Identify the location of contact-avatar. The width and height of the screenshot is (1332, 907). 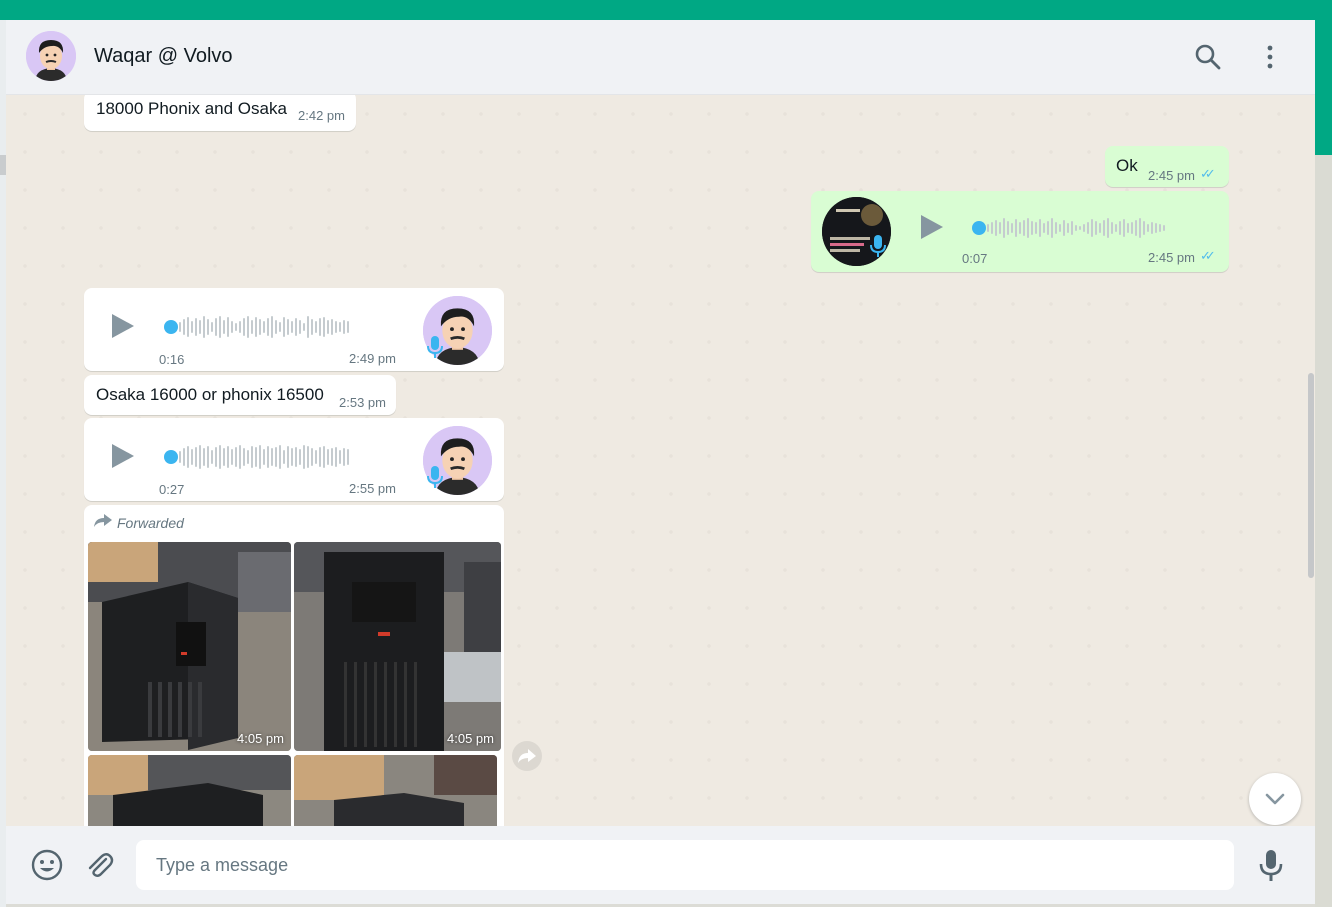
(51, 56).